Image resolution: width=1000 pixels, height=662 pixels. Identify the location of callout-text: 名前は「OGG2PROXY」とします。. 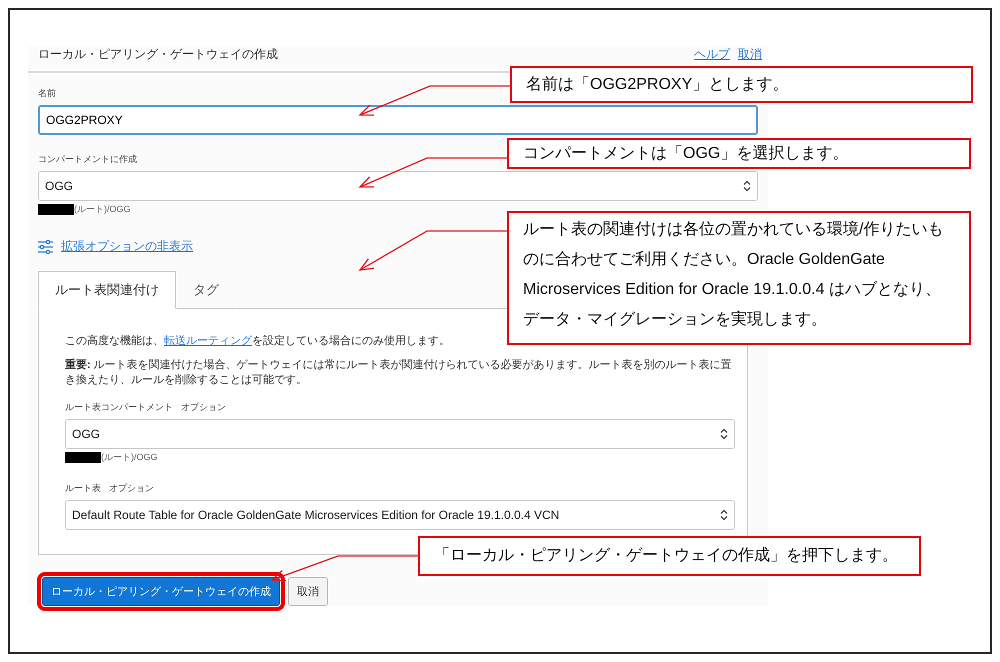
(741, 84).